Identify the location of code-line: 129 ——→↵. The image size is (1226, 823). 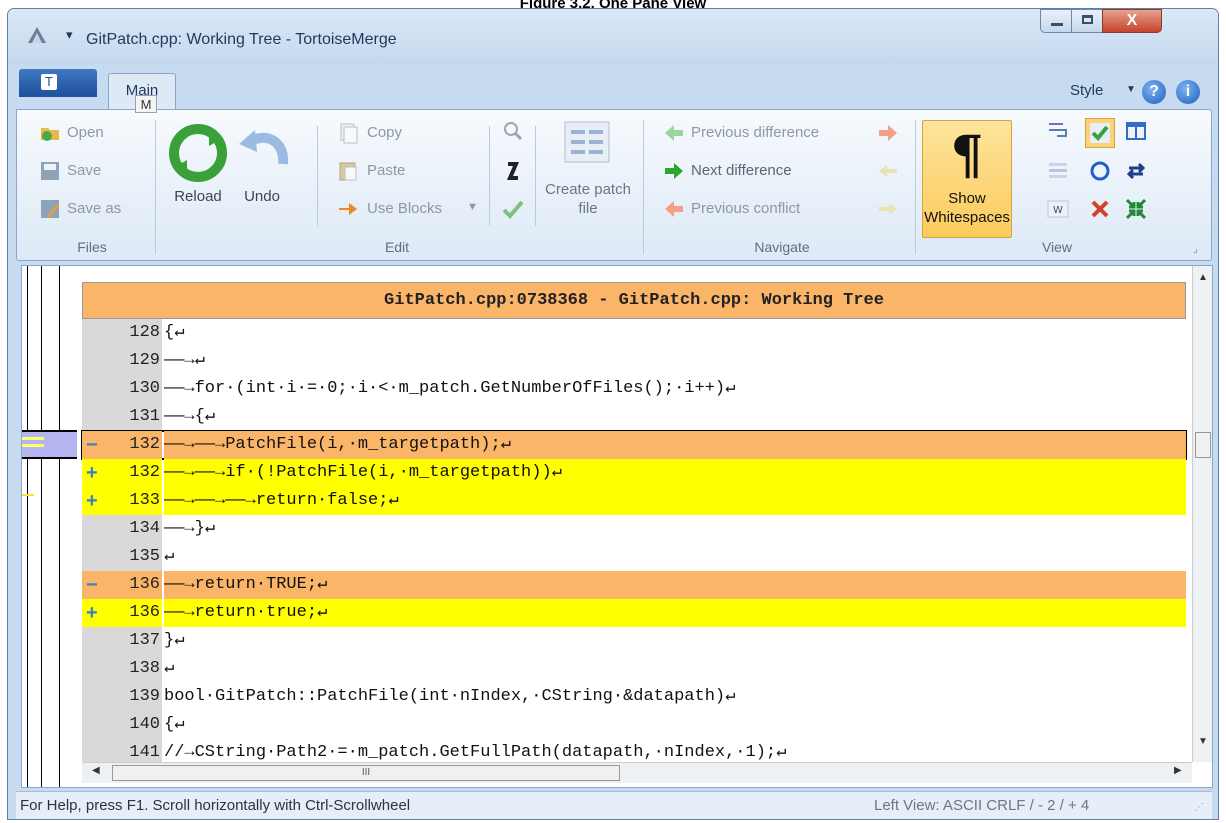
(634, 361).